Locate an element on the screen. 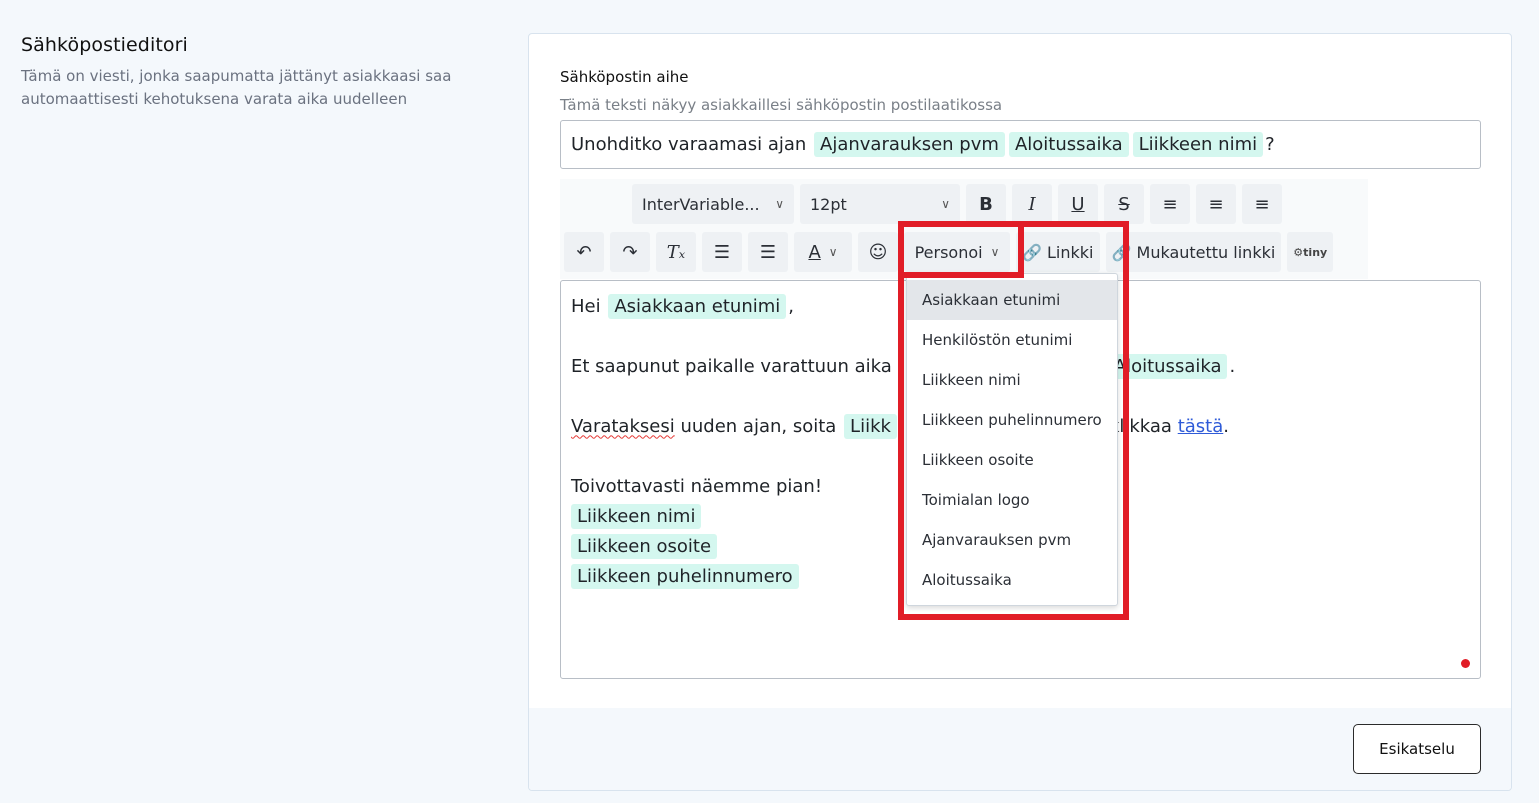  align-center-icon: ≡ is located at coordinates (1216, 204).